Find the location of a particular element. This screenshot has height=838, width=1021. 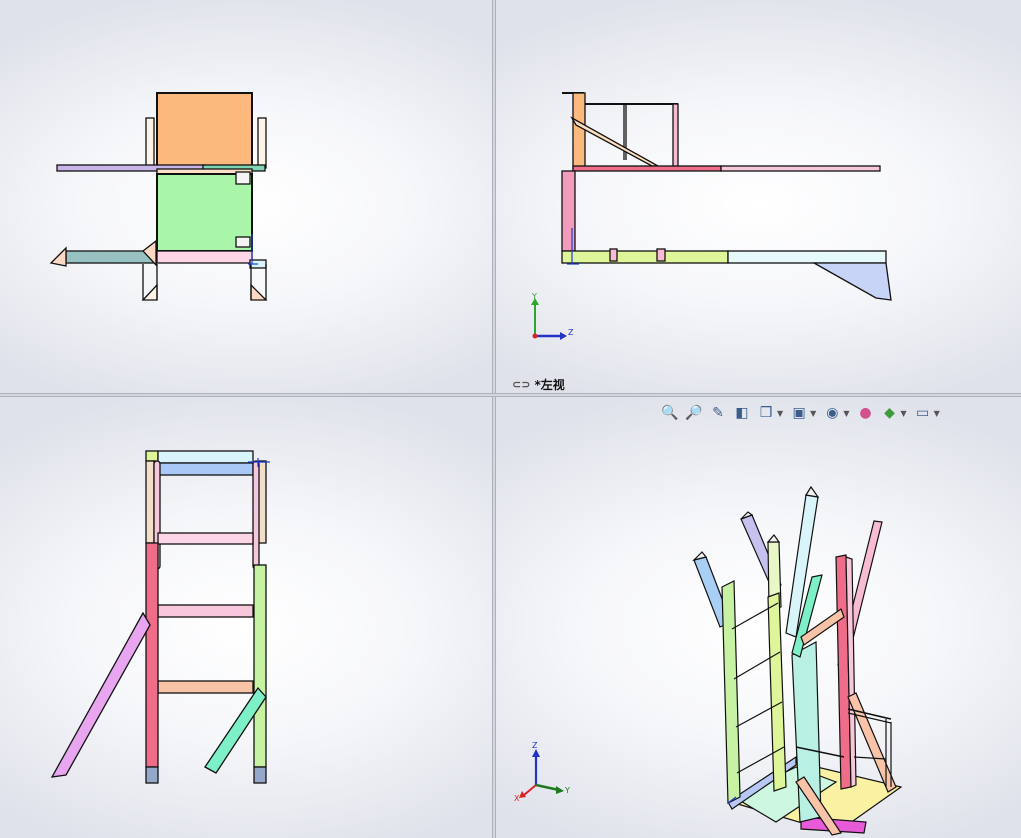

link-icon: ⊂⊃ is located at coordinates (521, 384).